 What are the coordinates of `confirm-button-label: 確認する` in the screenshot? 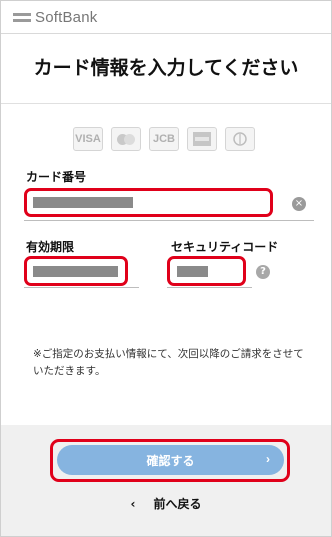 It's located at (170, 460).